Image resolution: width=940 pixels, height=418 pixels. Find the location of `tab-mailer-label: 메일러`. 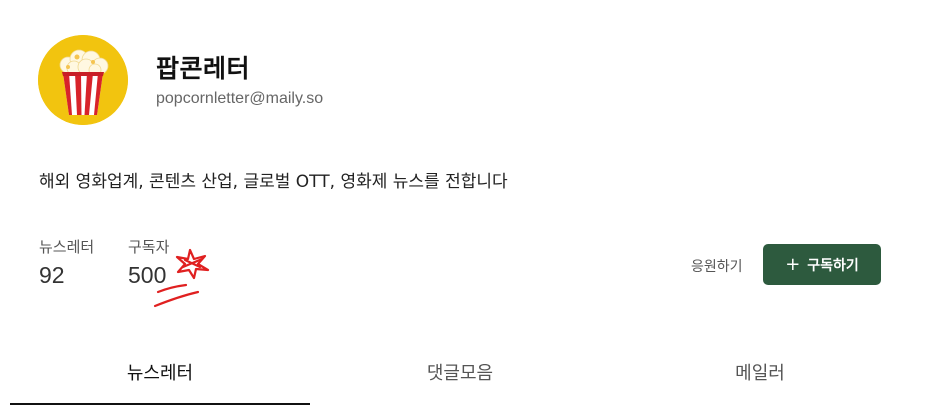

tab-mailer-label: 메일러 is located at coordinates (760, 373).